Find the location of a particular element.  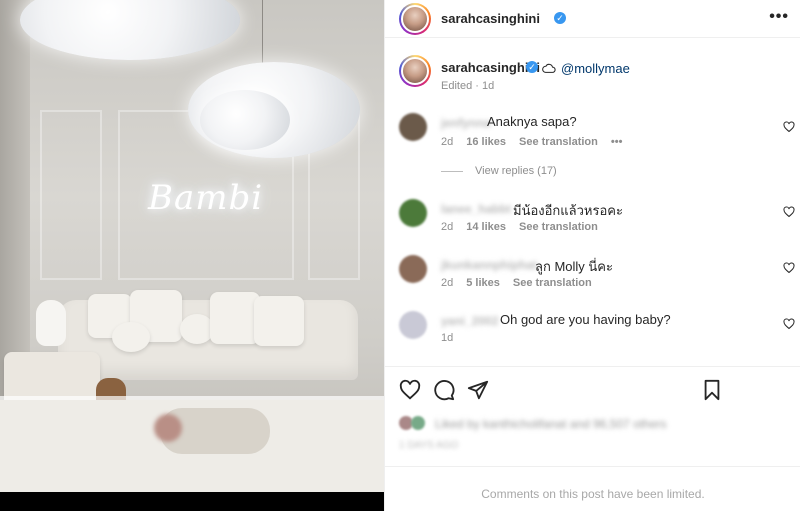

cloud-icon is located at coordinates (549, 68).